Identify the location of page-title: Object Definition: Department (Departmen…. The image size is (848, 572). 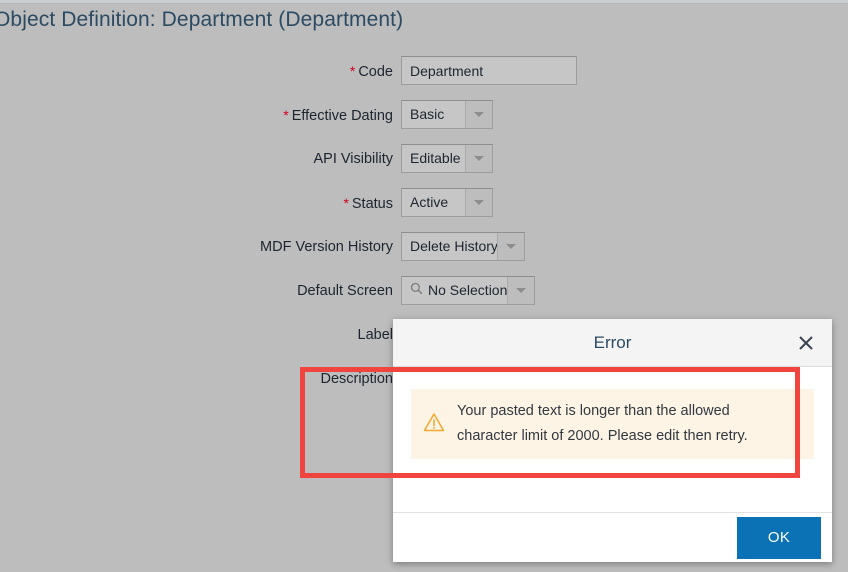
(202, 19).